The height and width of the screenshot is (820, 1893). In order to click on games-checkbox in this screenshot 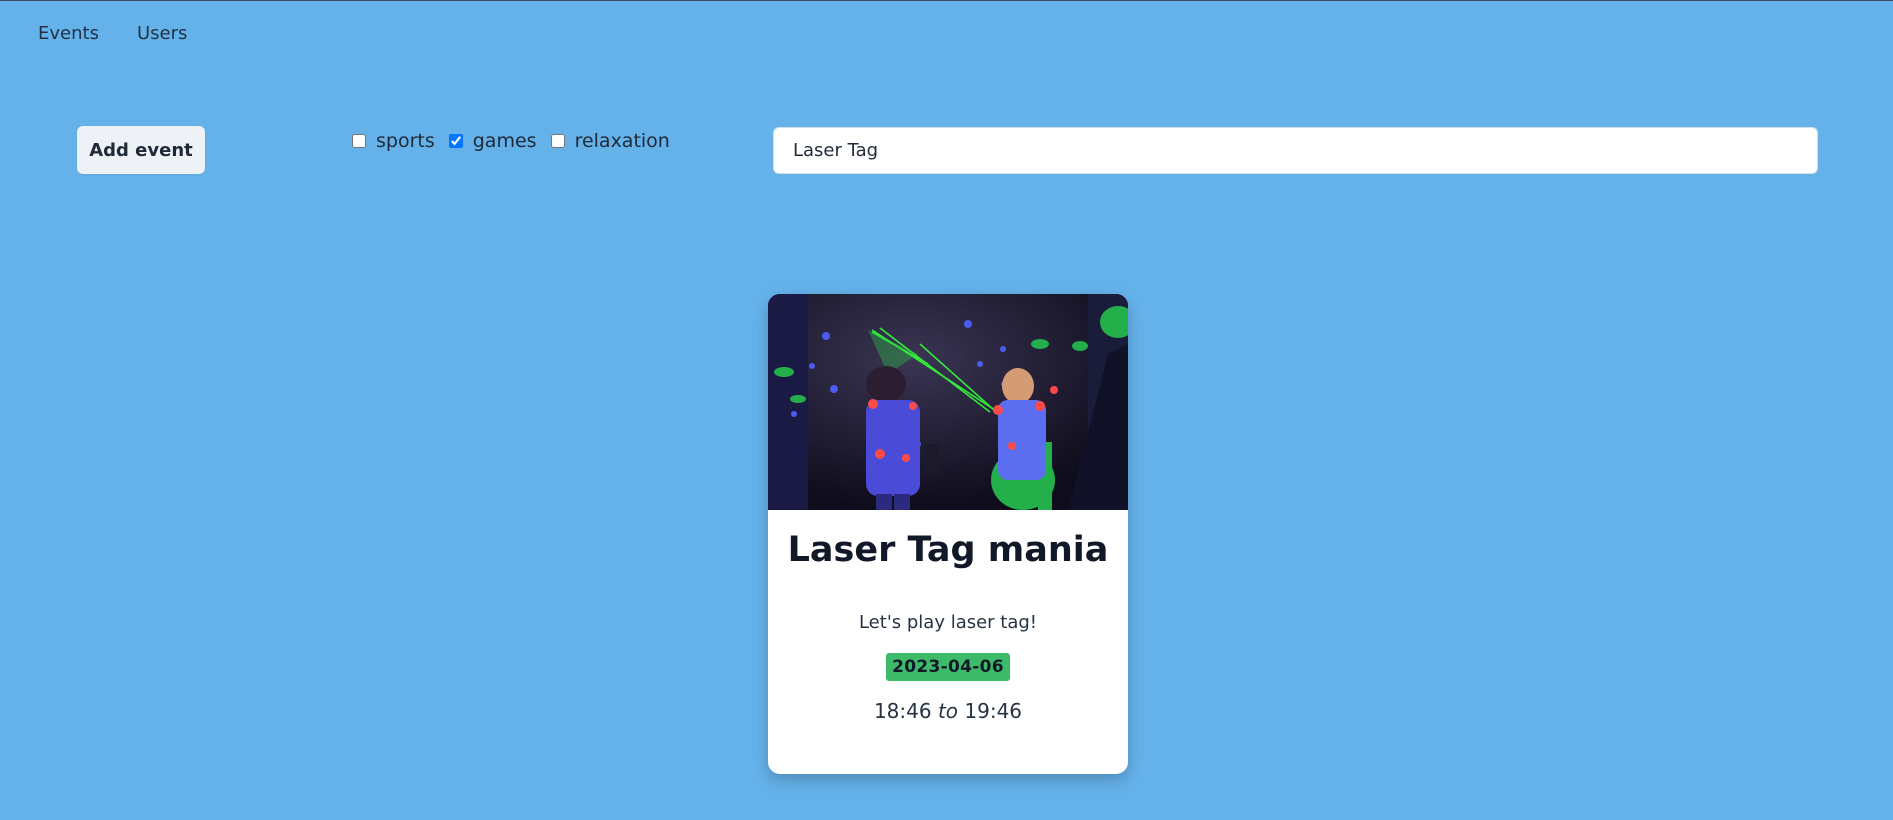, I will do `click(455, 141)`.